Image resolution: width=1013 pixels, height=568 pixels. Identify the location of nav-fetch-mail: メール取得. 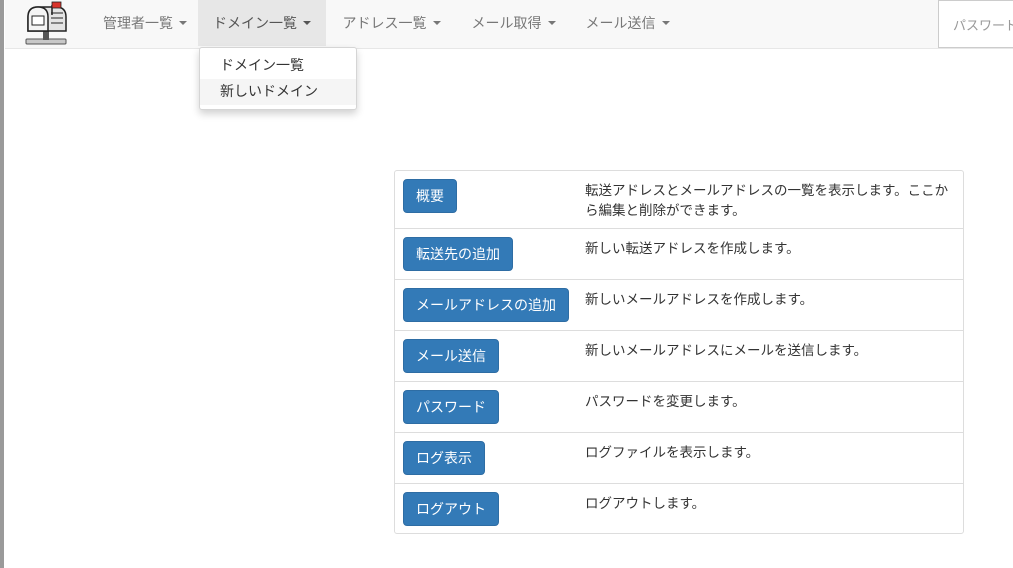
(513, 23).